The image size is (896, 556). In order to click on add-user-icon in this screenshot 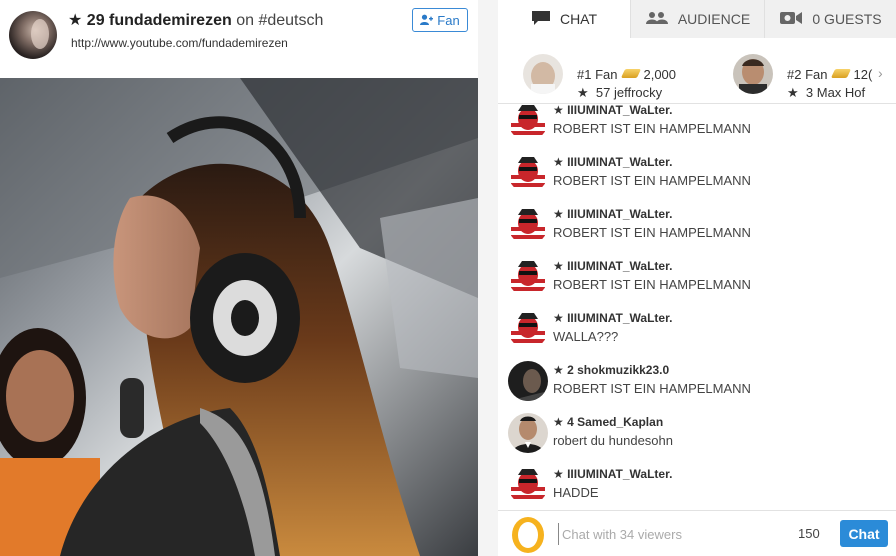, I will do `click(427, 20)`.